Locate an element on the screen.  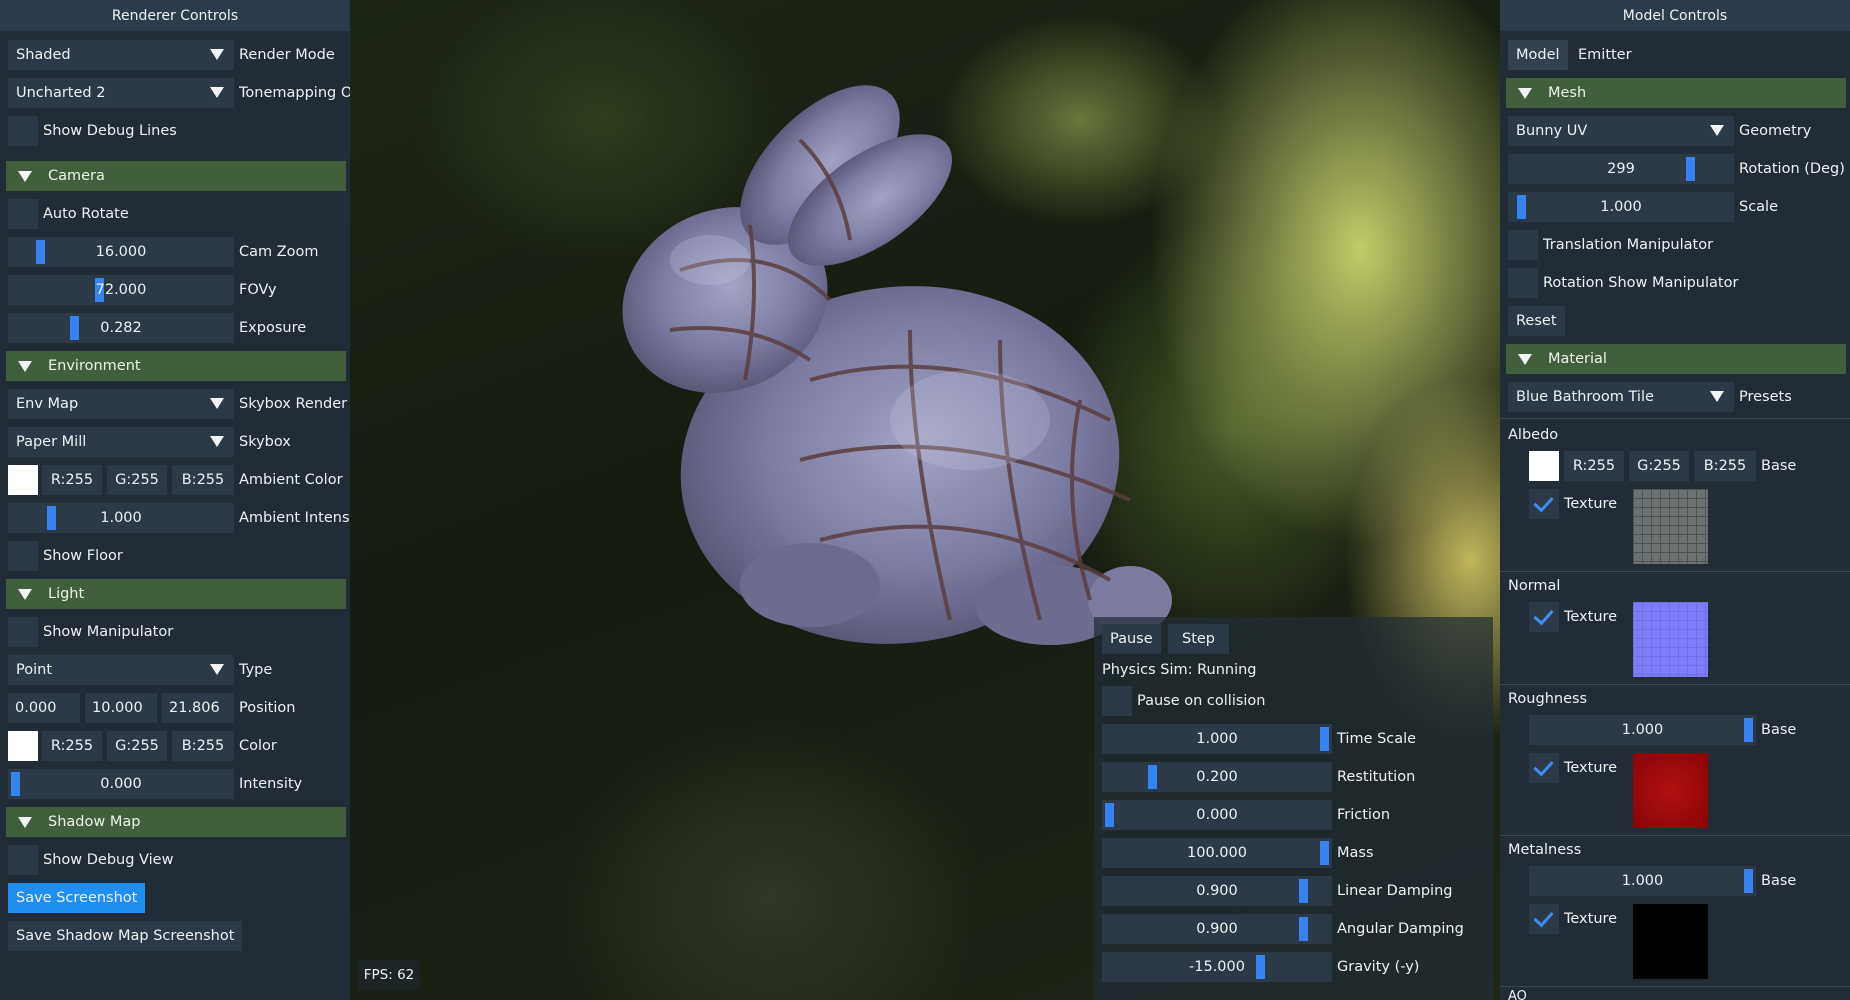
exposure-value: 0.282 is located at coordinates (121, 328).